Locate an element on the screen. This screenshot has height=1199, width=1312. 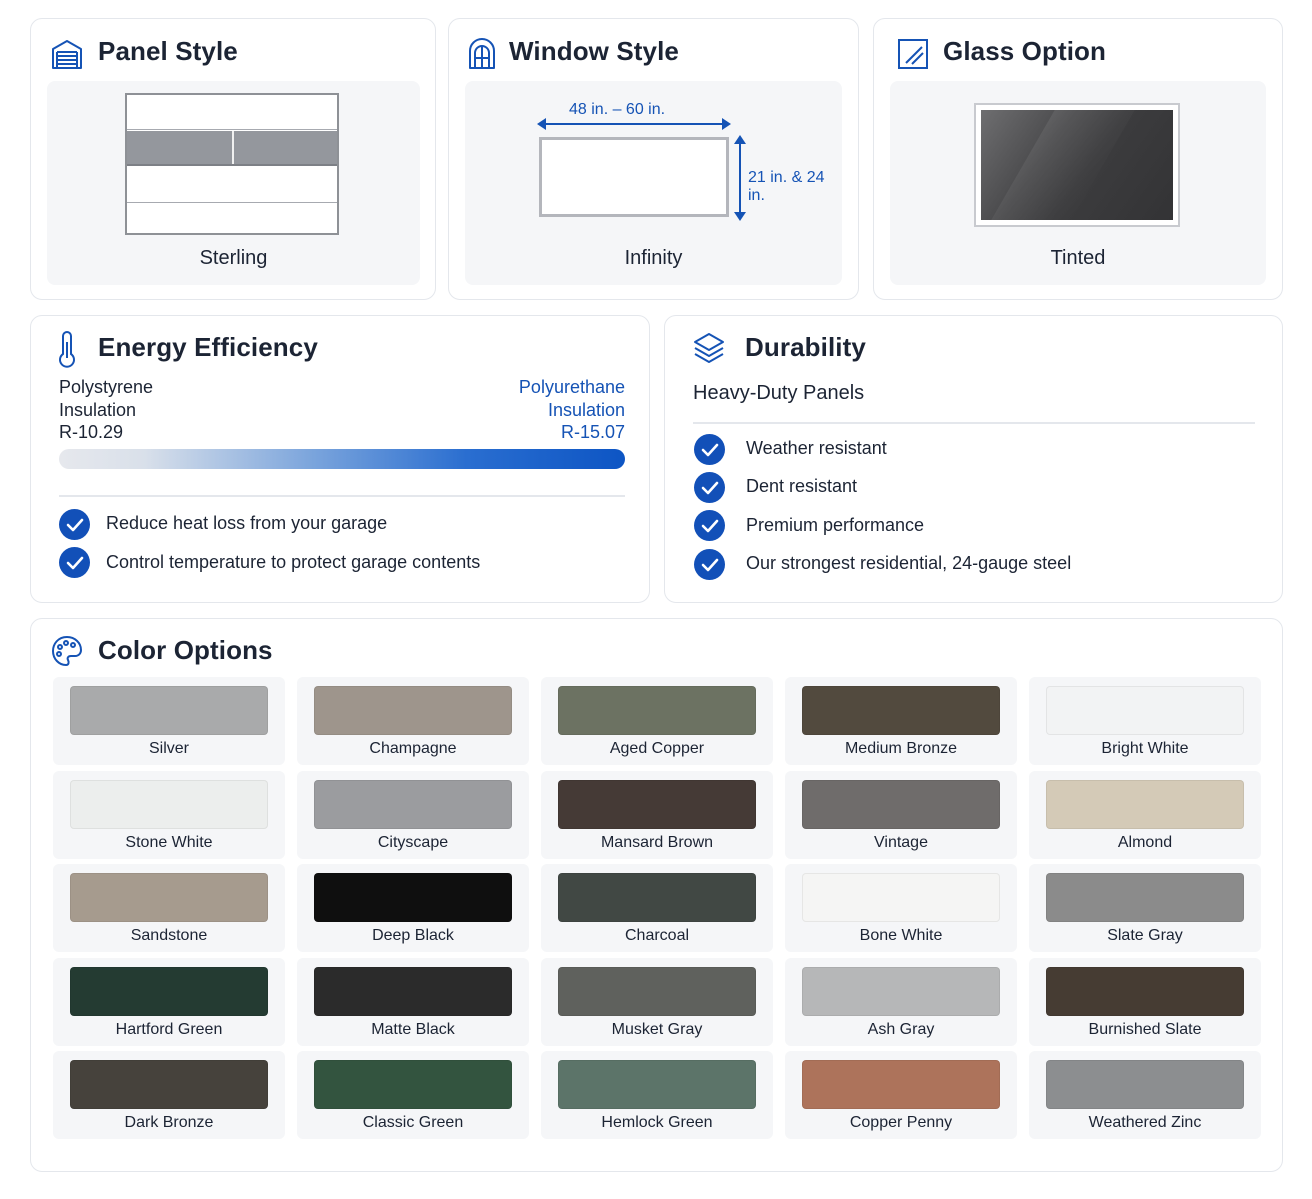
panel-style-title: Panel Style is located at coordinates (168, 51).